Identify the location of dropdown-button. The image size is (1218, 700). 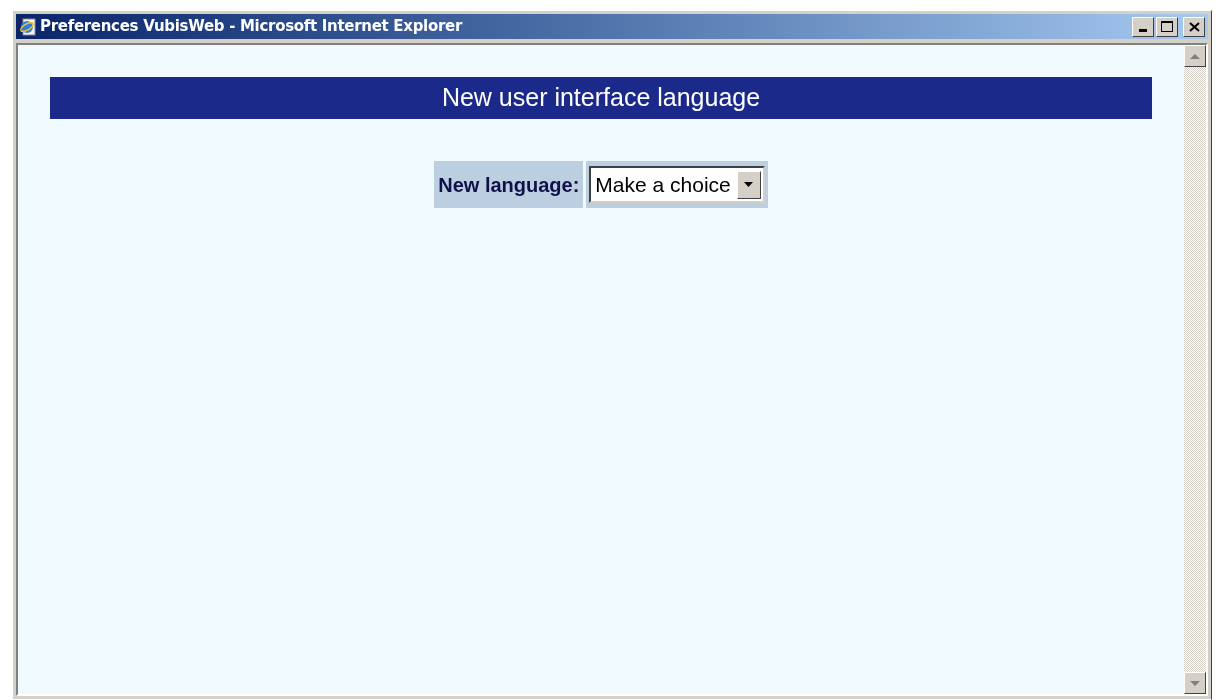
(748, 184).